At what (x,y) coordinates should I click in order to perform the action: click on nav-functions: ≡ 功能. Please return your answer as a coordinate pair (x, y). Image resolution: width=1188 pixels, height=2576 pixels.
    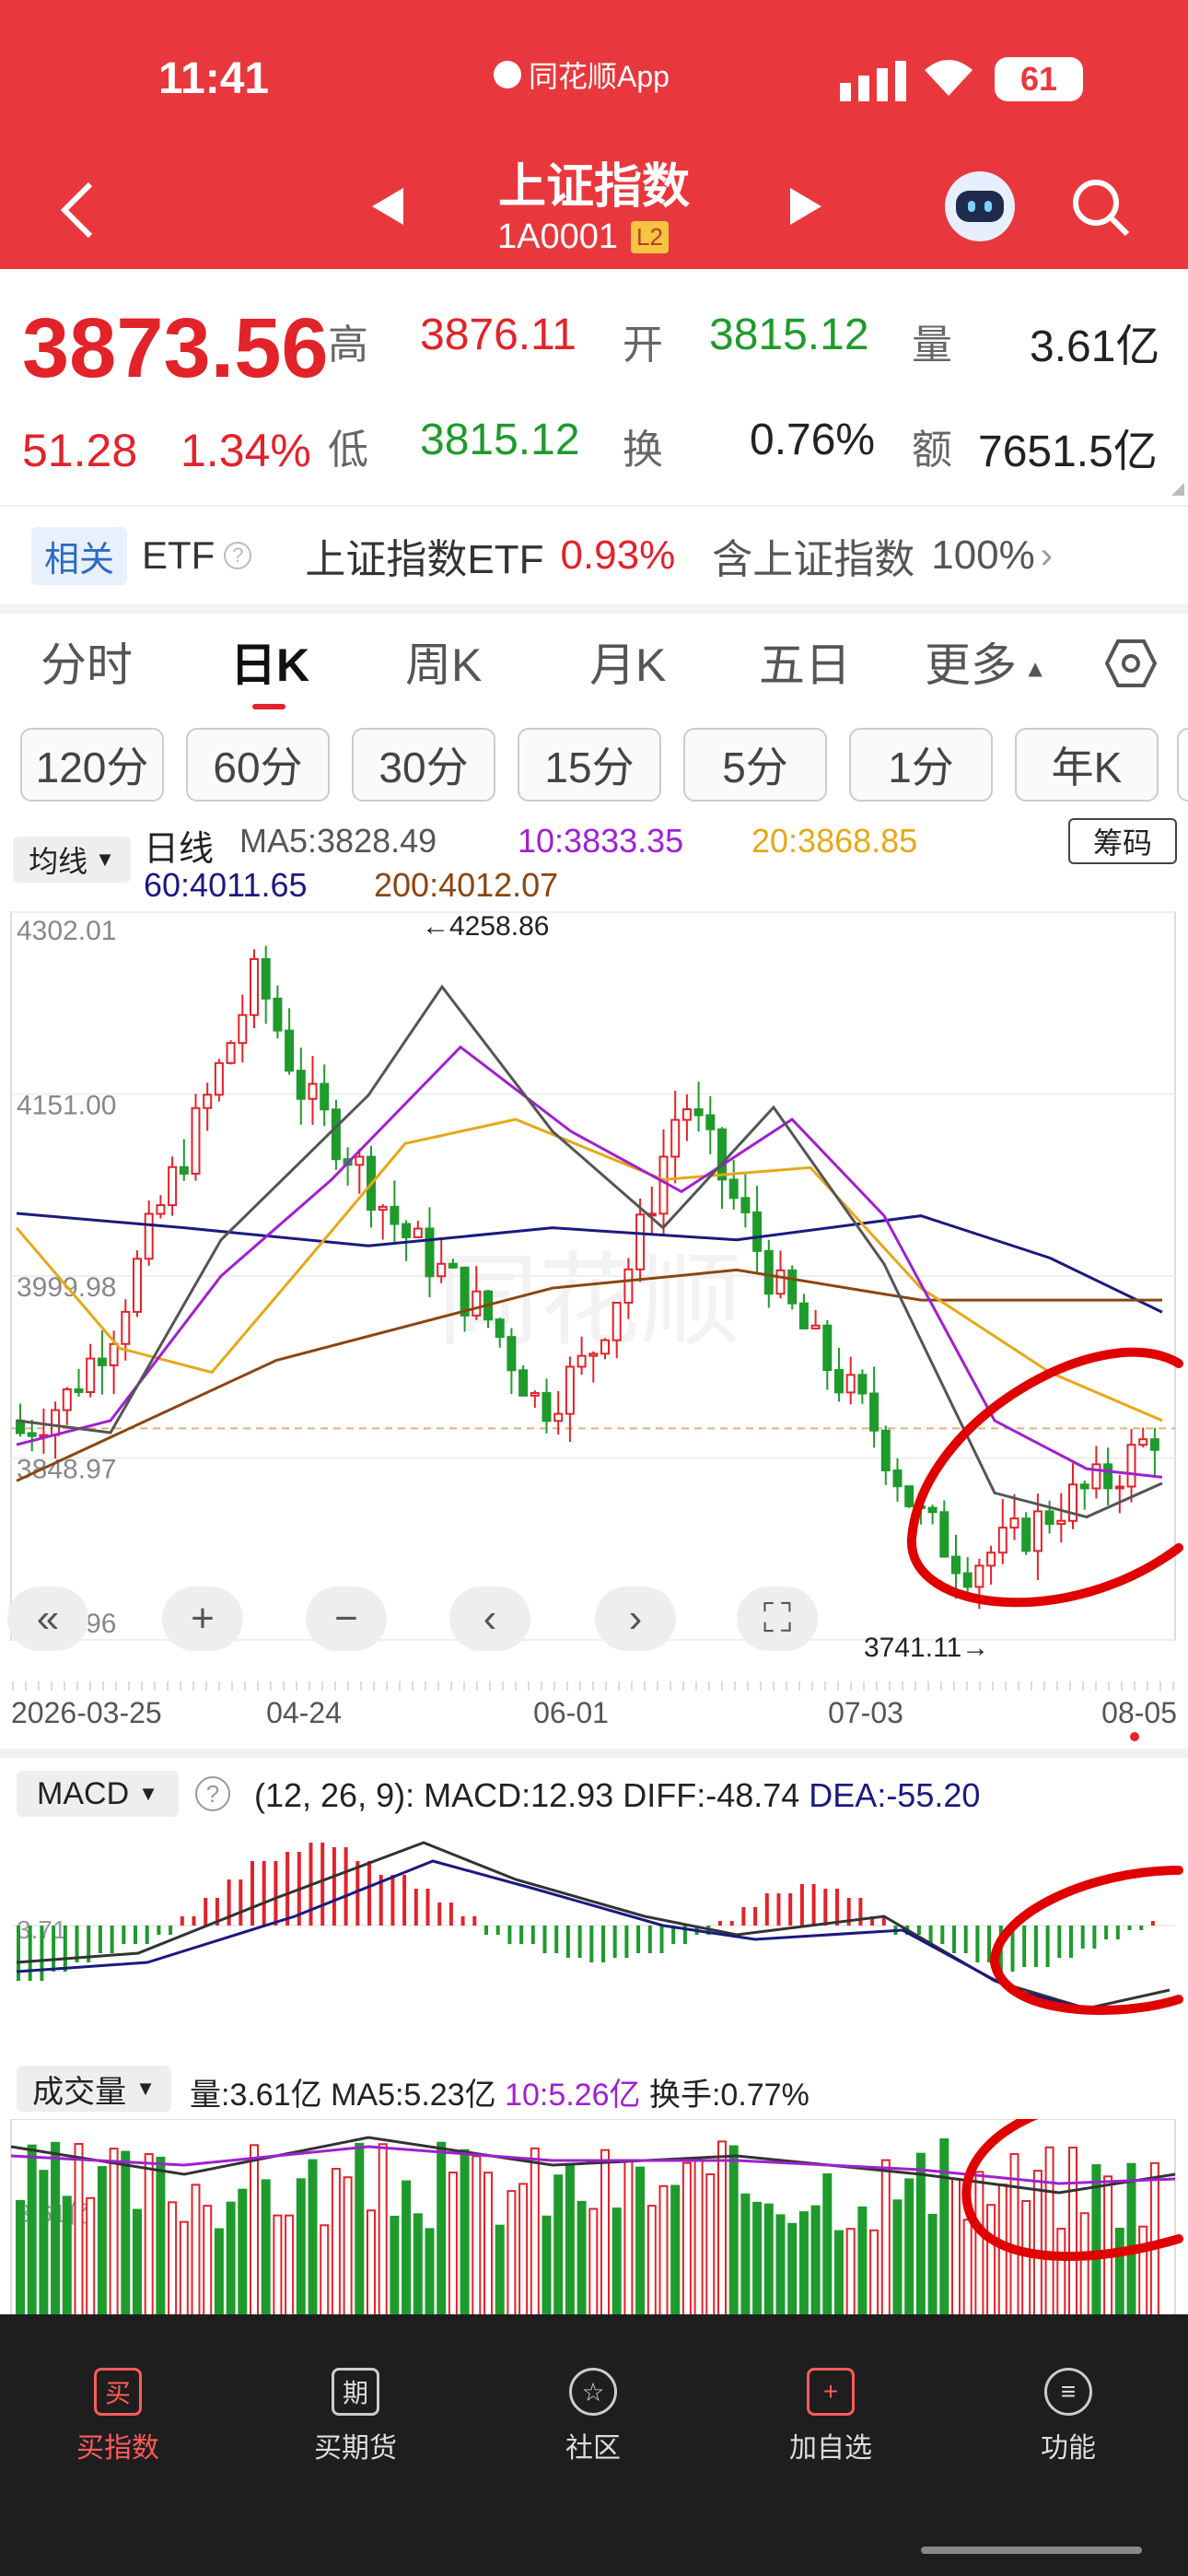
    Looking at the image, I should click on (1068, 2416).